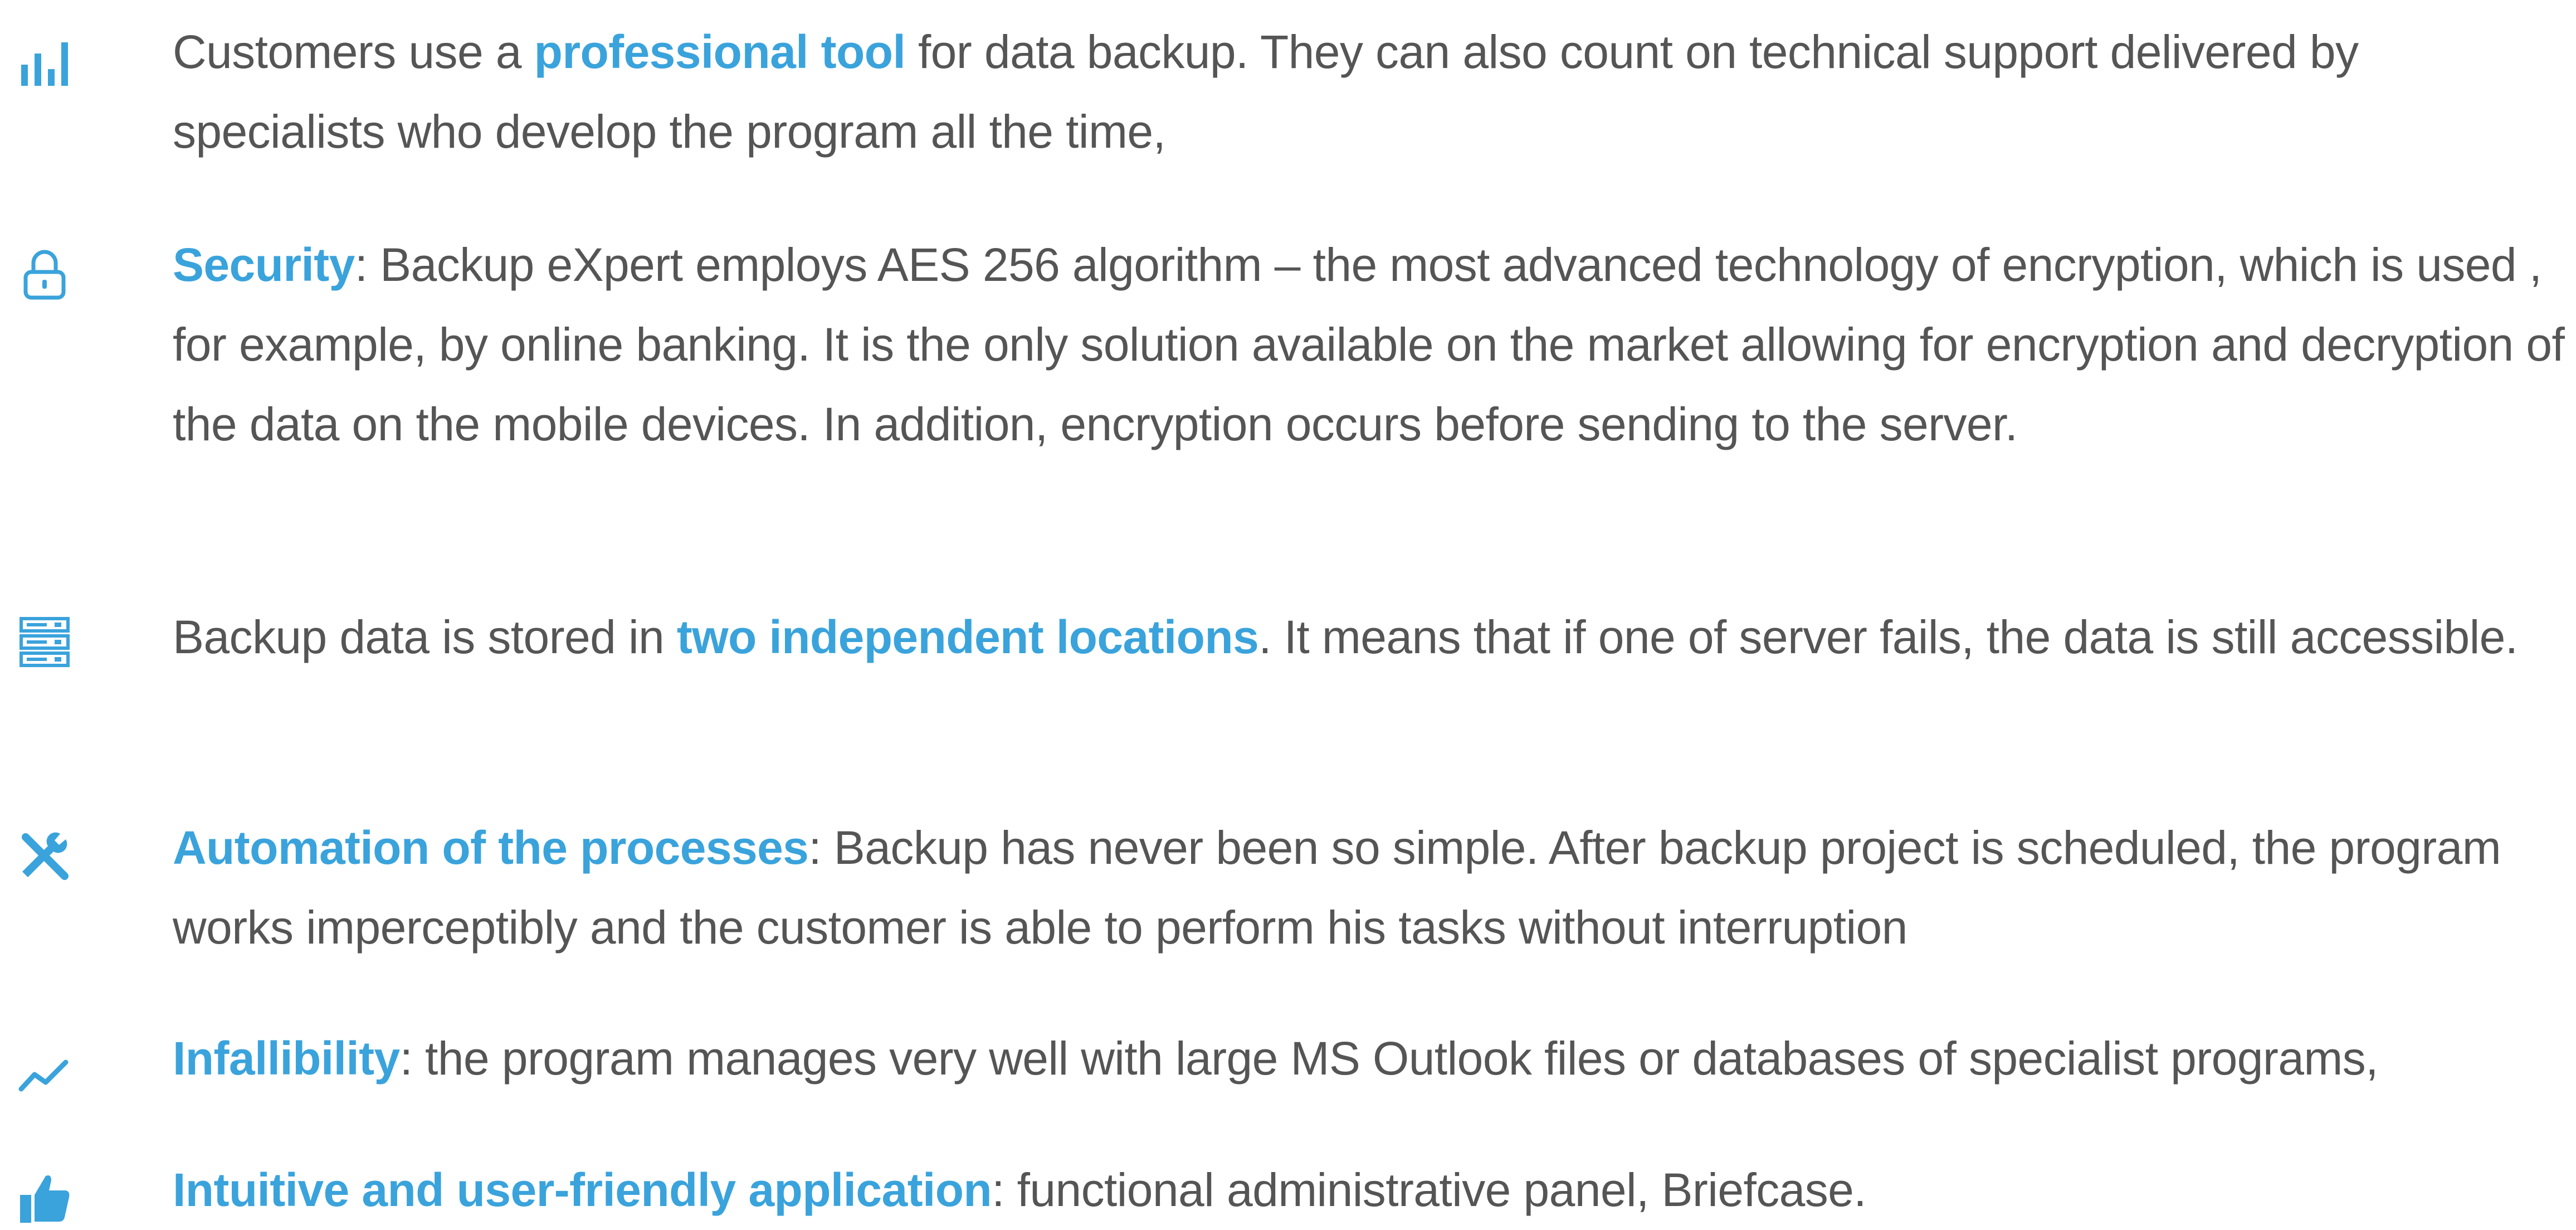 This screenshot has width=2576, height=1230. I want to click on feature-highlight: Intuitive and user-friendly application, so click(582, 1190).